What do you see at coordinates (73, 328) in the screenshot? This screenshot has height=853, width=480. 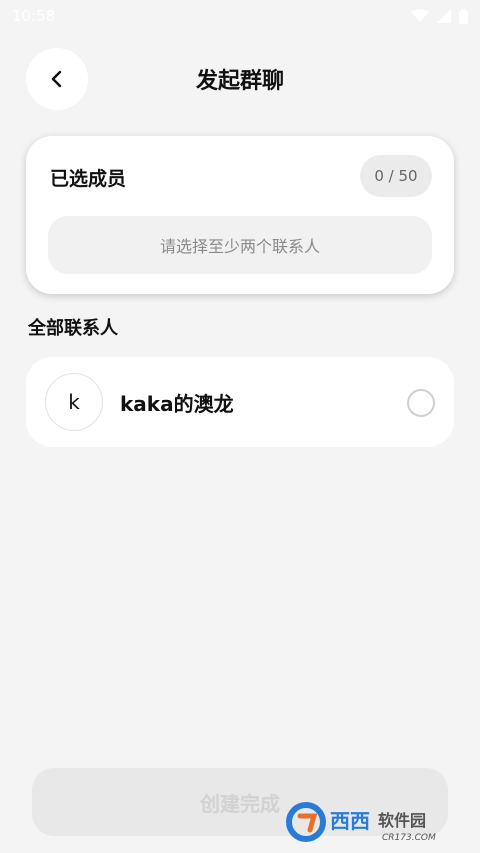 I see `all-contacts-title: 全部联系人` at bounding box center [73, 328].